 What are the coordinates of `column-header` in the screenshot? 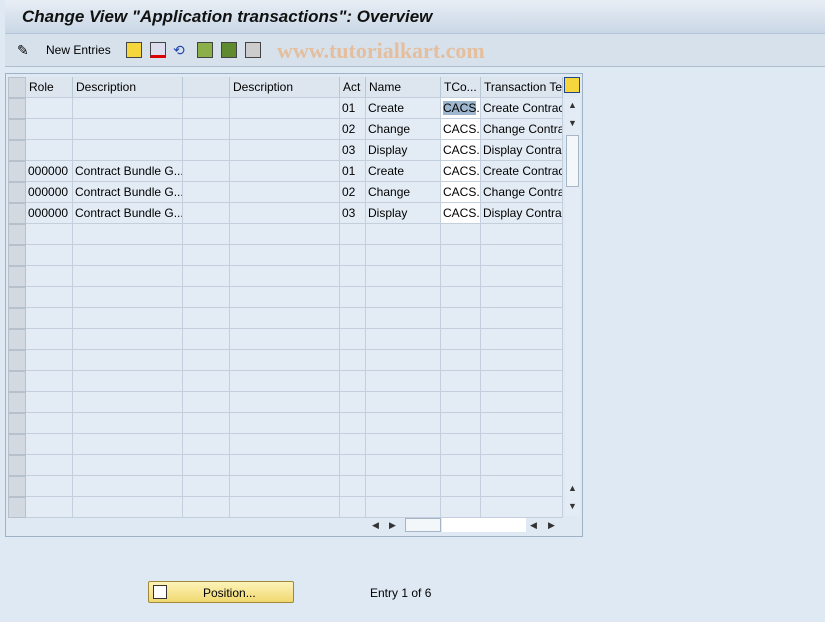 It's located at (206, 87).